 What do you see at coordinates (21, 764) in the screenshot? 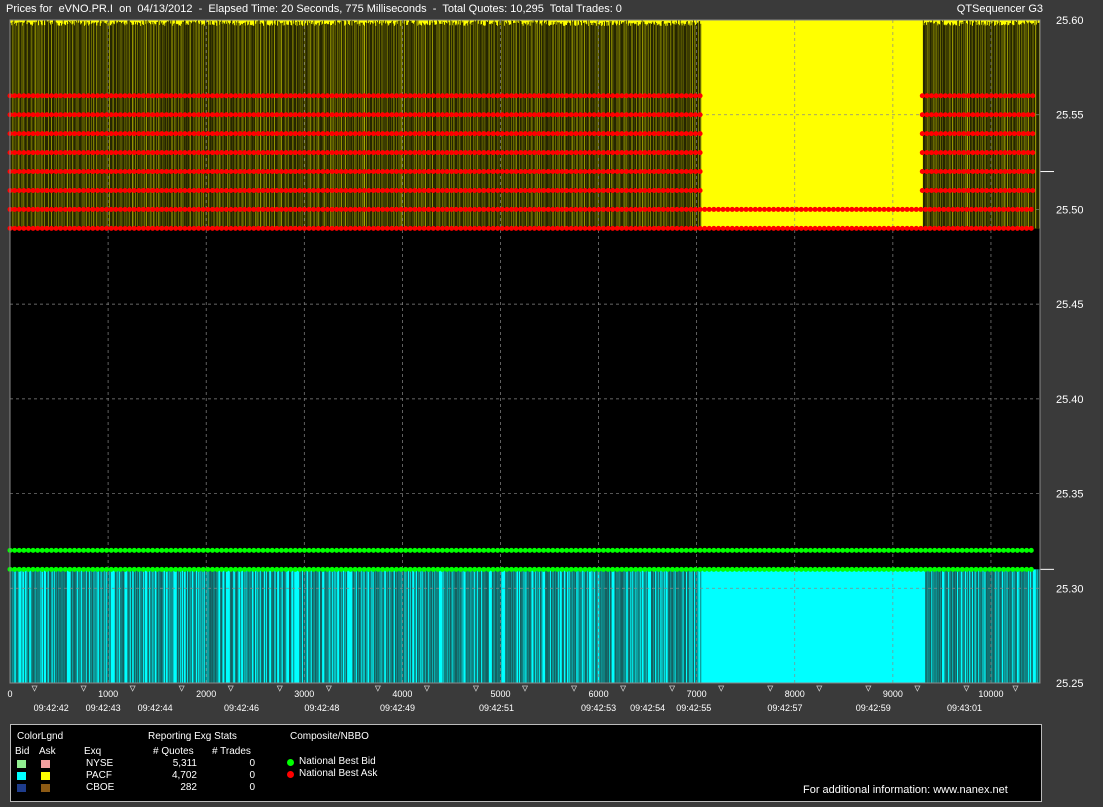
I see `nyse-bid-swatch` at bounding box center [21, 764].